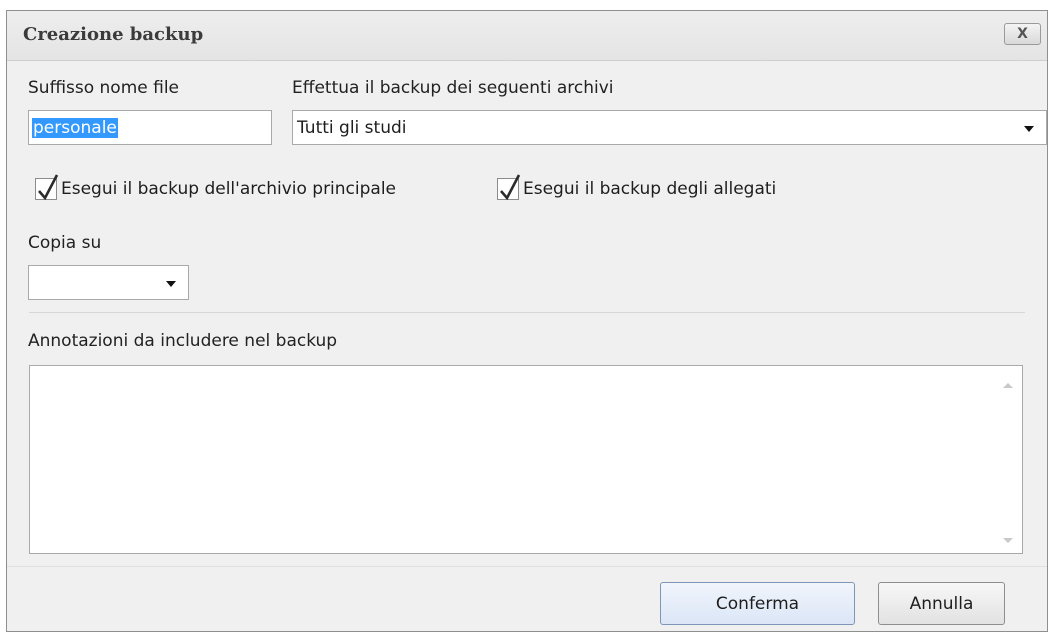 The height and width of the screenshot is (637, 1054). What do you see at coordinates (527, 566) in the screenshot?
I see `footer-divider` at bounding box center [527, 566].